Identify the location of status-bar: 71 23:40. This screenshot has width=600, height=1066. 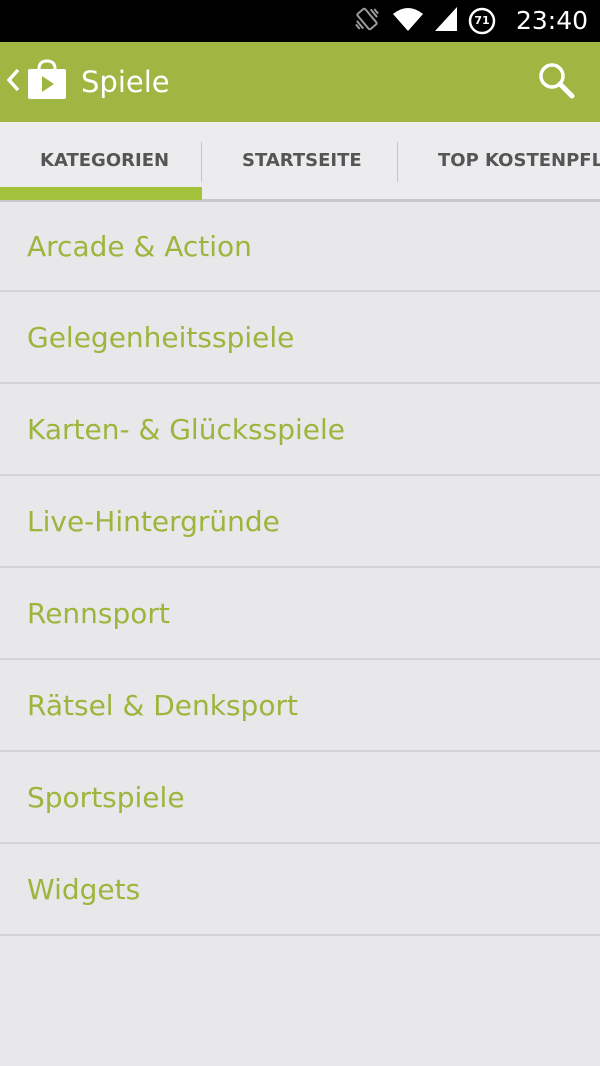
(300, 21).